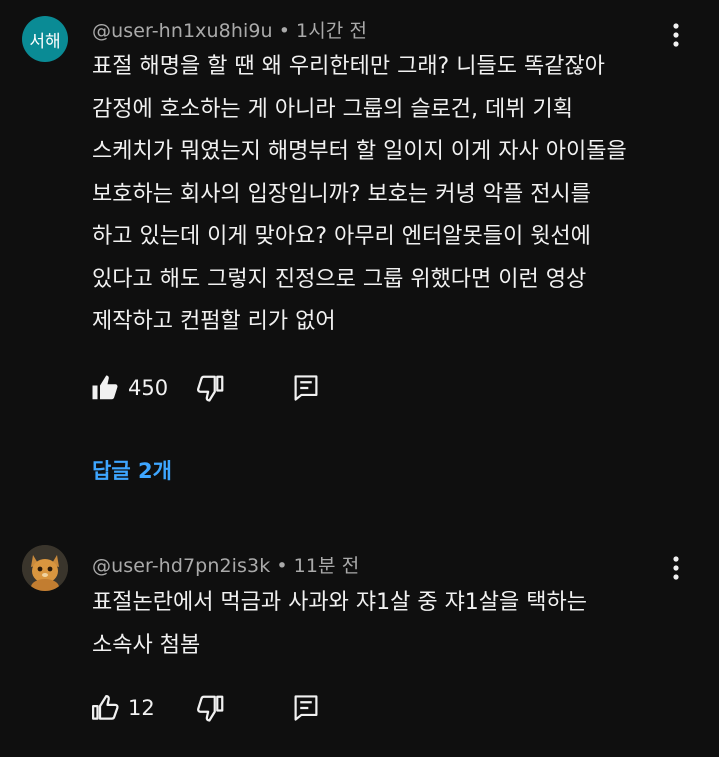 The image size is (719, 757). What do you see at coordinates (45, 41) in the screenshot?
I see `avatar-initials: 서해` at bounding box center [45, 41].